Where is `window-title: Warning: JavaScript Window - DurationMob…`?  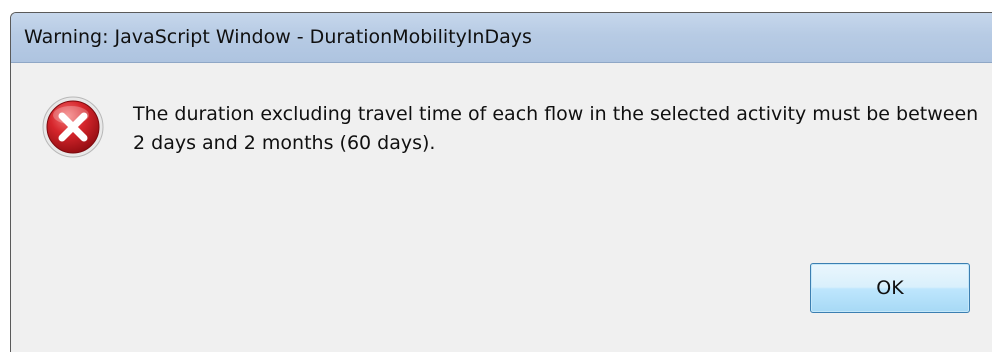
window-title: Warning: JavaScript Window - DurationMob… is located at coordinates (278, 37).